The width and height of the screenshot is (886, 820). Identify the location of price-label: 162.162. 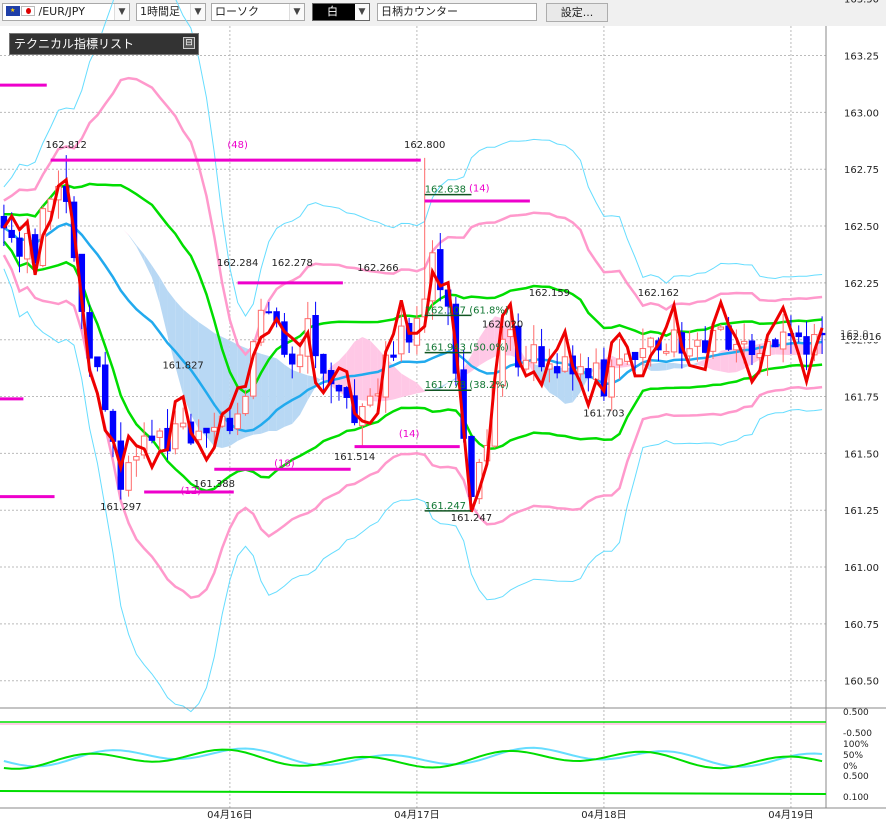
(658, 293).